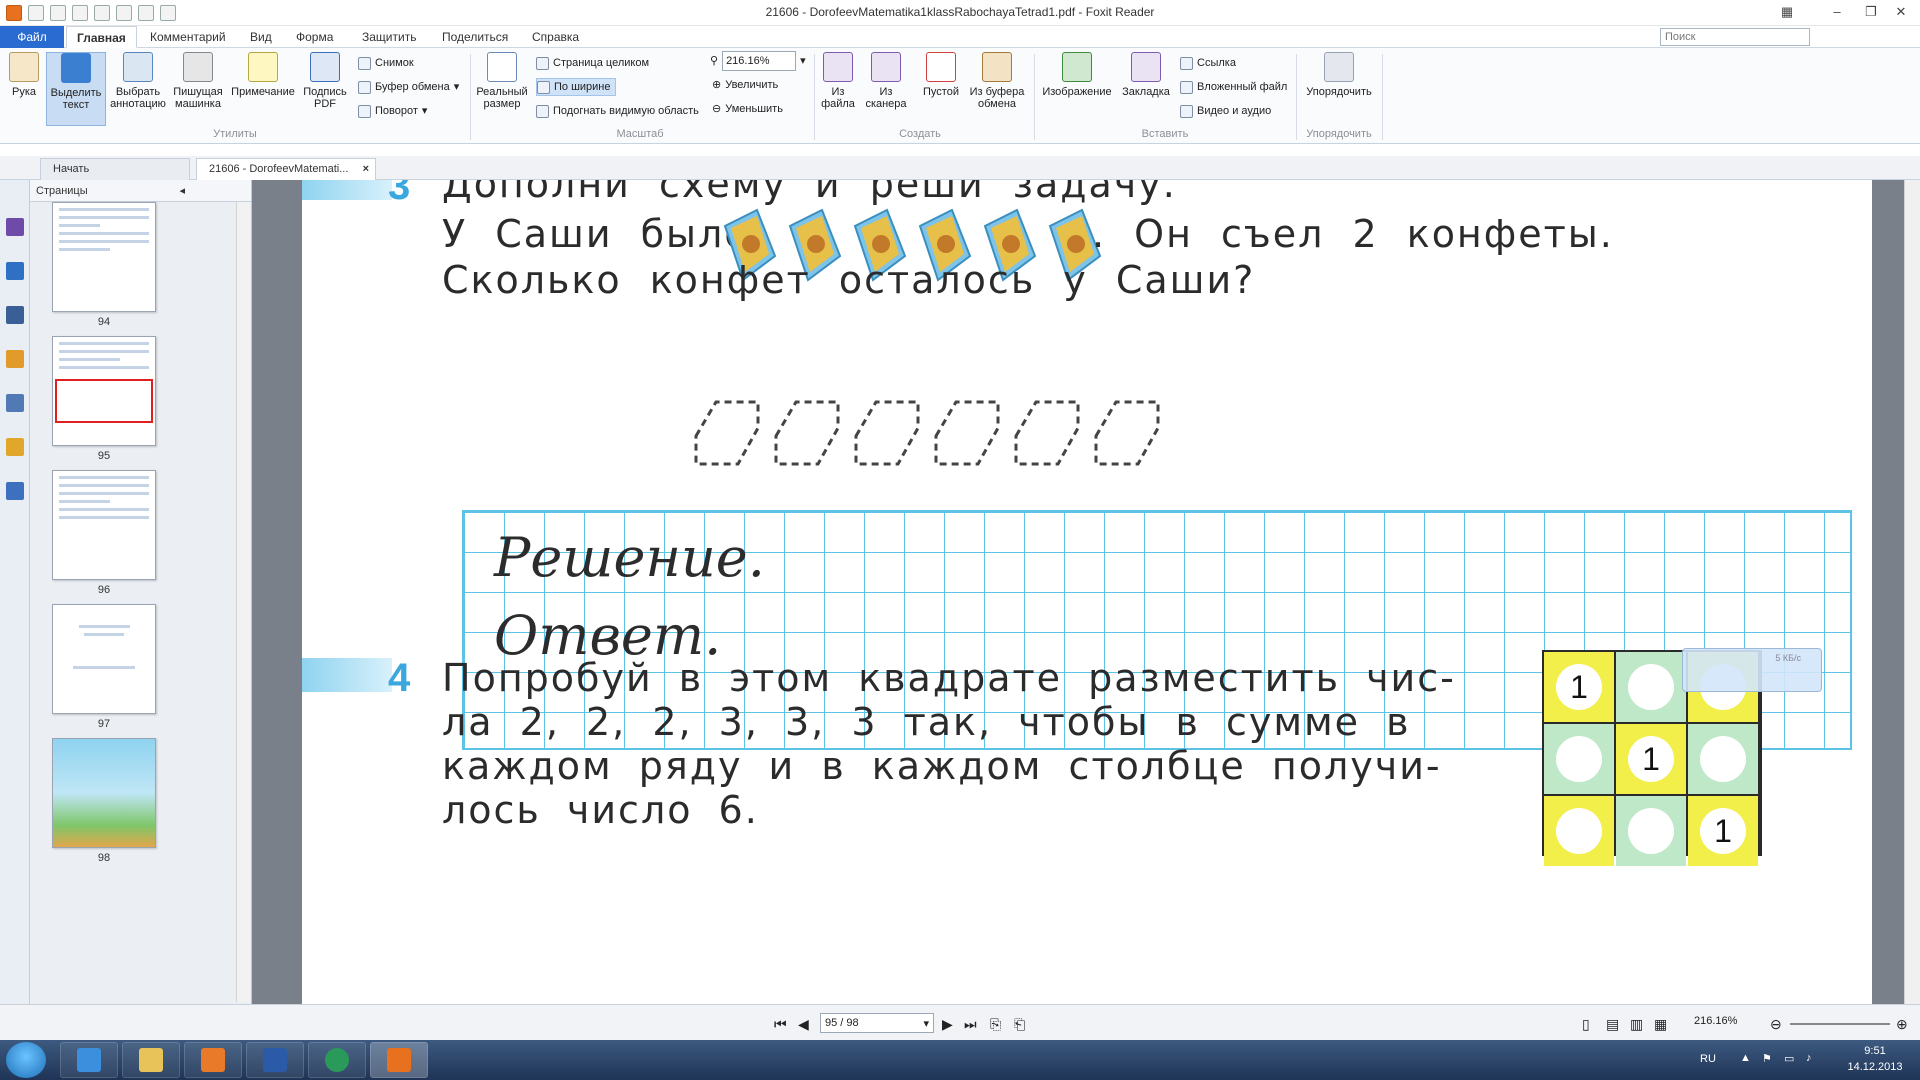 The image size is (1920, 1080). I want to click on pages-panel-icon, so click(15, 271).